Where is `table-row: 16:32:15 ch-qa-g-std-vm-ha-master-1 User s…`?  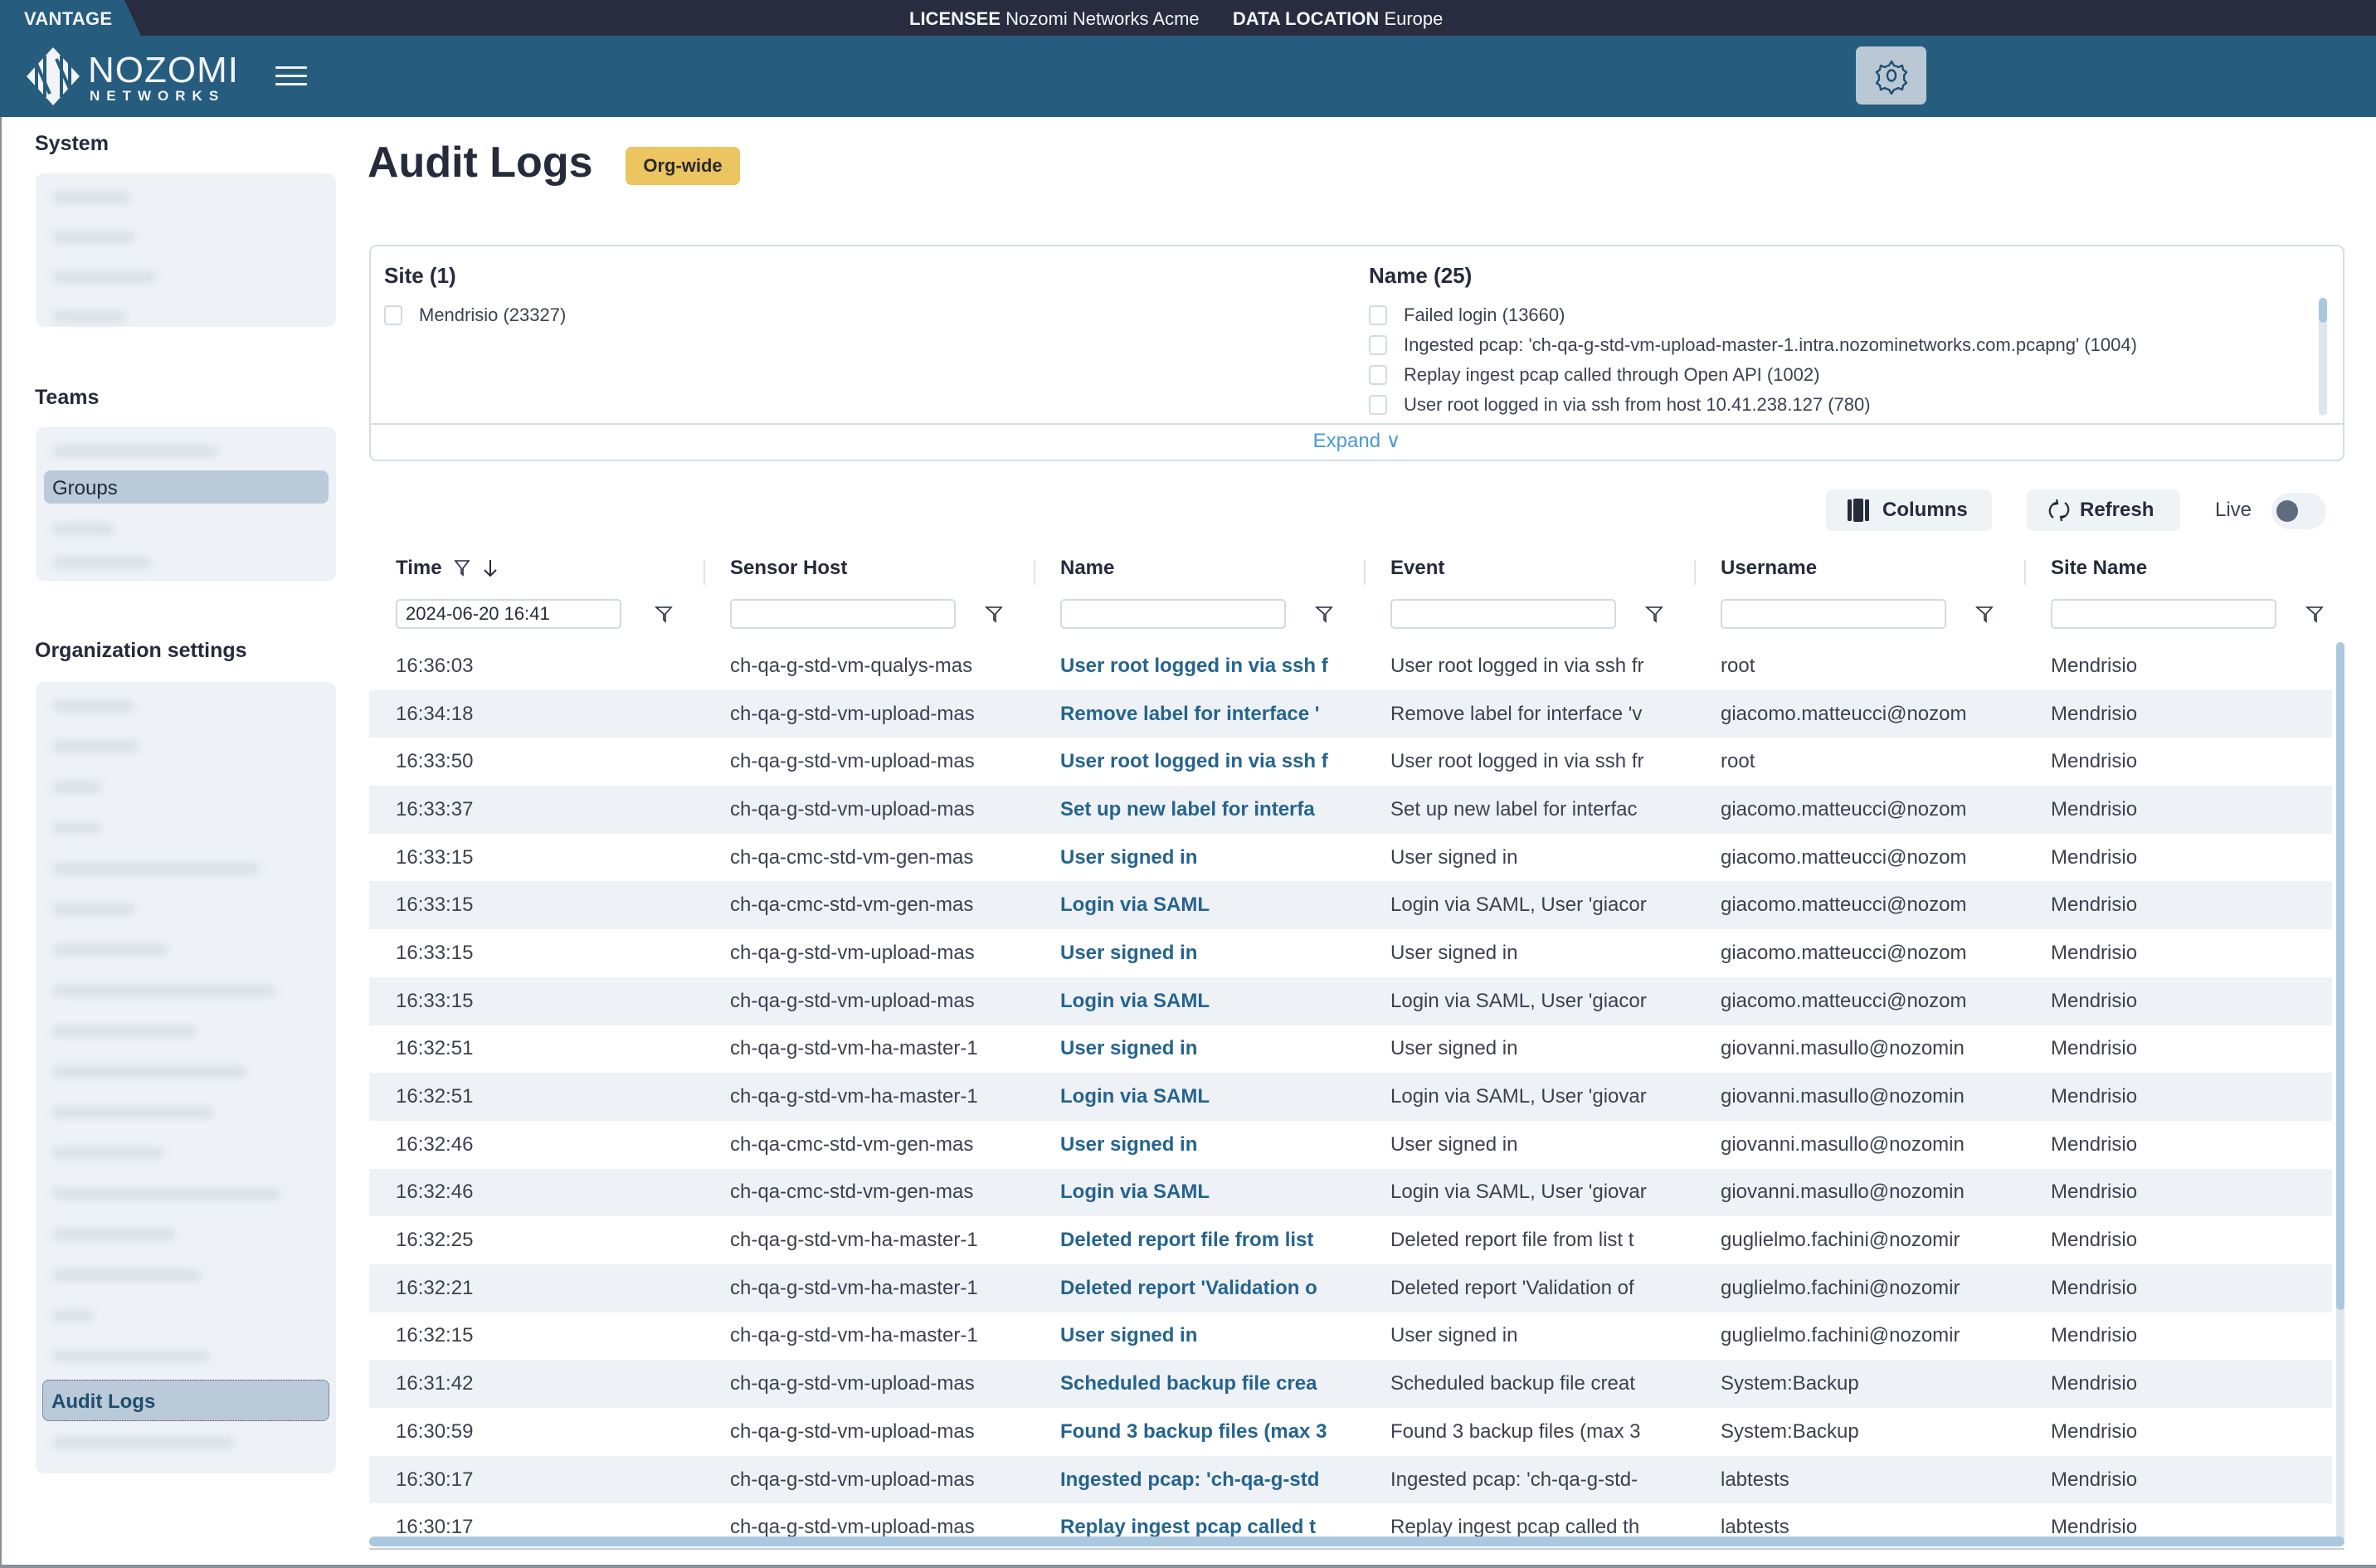 table-row: 16:32:15 ch-qa-g-std-vm-ha-master-1 User s… is located at coordinates (1351, 1336).